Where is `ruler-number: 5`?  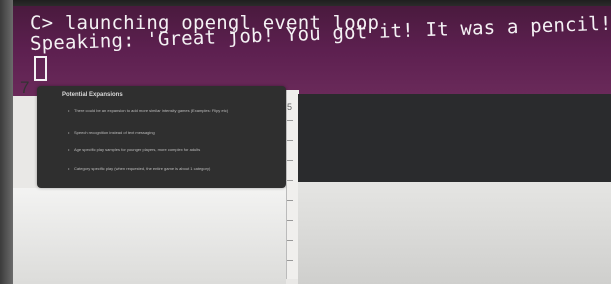
ruler-number: 5 is located at coordinates (290, 107).